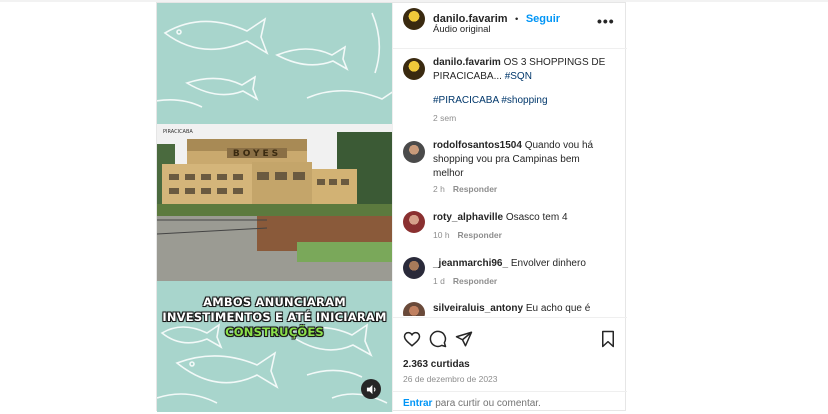 Image resolution: width=828 pixels, height=414 pixels. Describe the element at coordinates (445, 118) in the screenshot. I see `caption-time: 2 sem` at that location.